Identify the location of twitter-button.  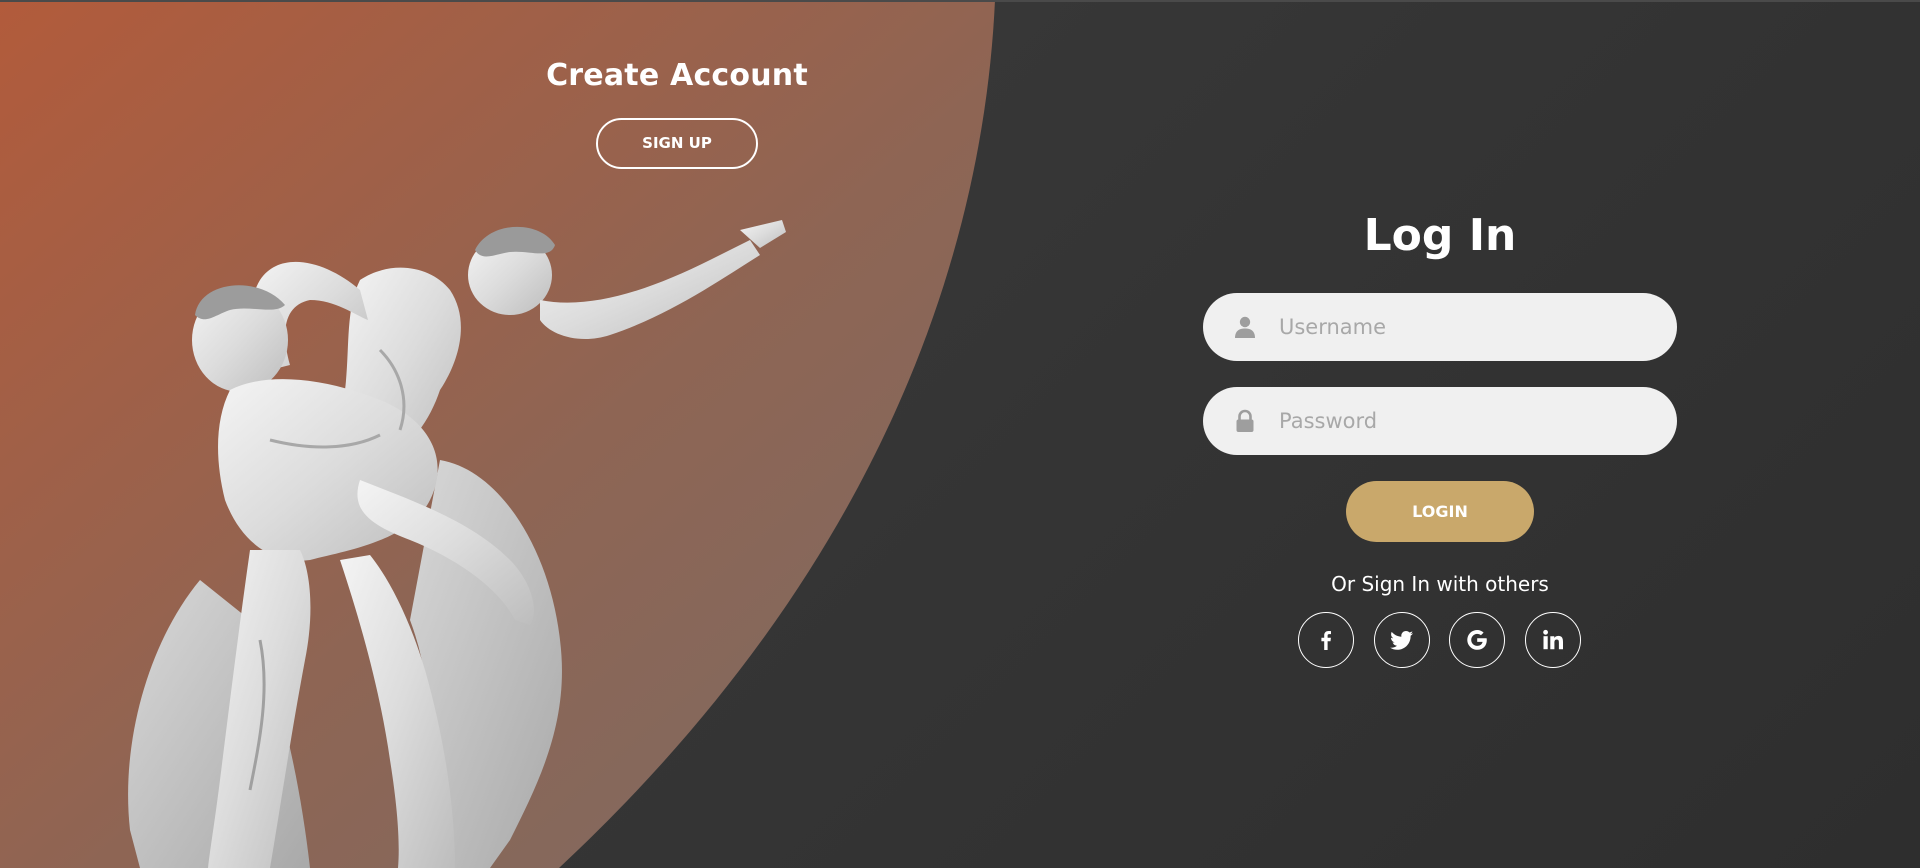
(1402, 640).